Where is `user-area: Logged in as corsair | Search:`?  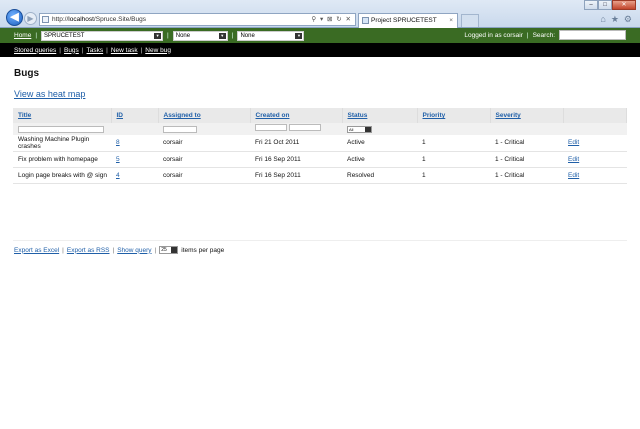
user-area: Logged in as corsair | Search: is located at coordinates (545, 35).